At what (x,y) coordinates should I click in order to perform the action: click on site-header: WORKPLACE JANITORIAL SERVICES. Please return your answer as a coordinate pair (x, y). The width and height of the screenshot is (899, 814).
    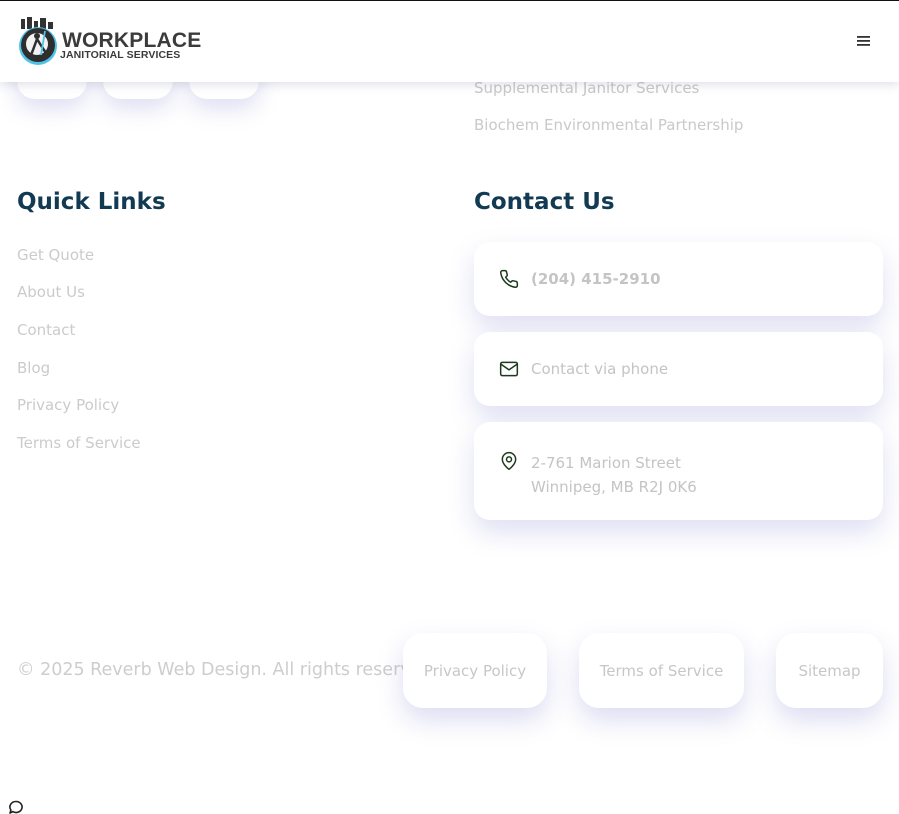
    Looking at the image, I should click on (449, 41).